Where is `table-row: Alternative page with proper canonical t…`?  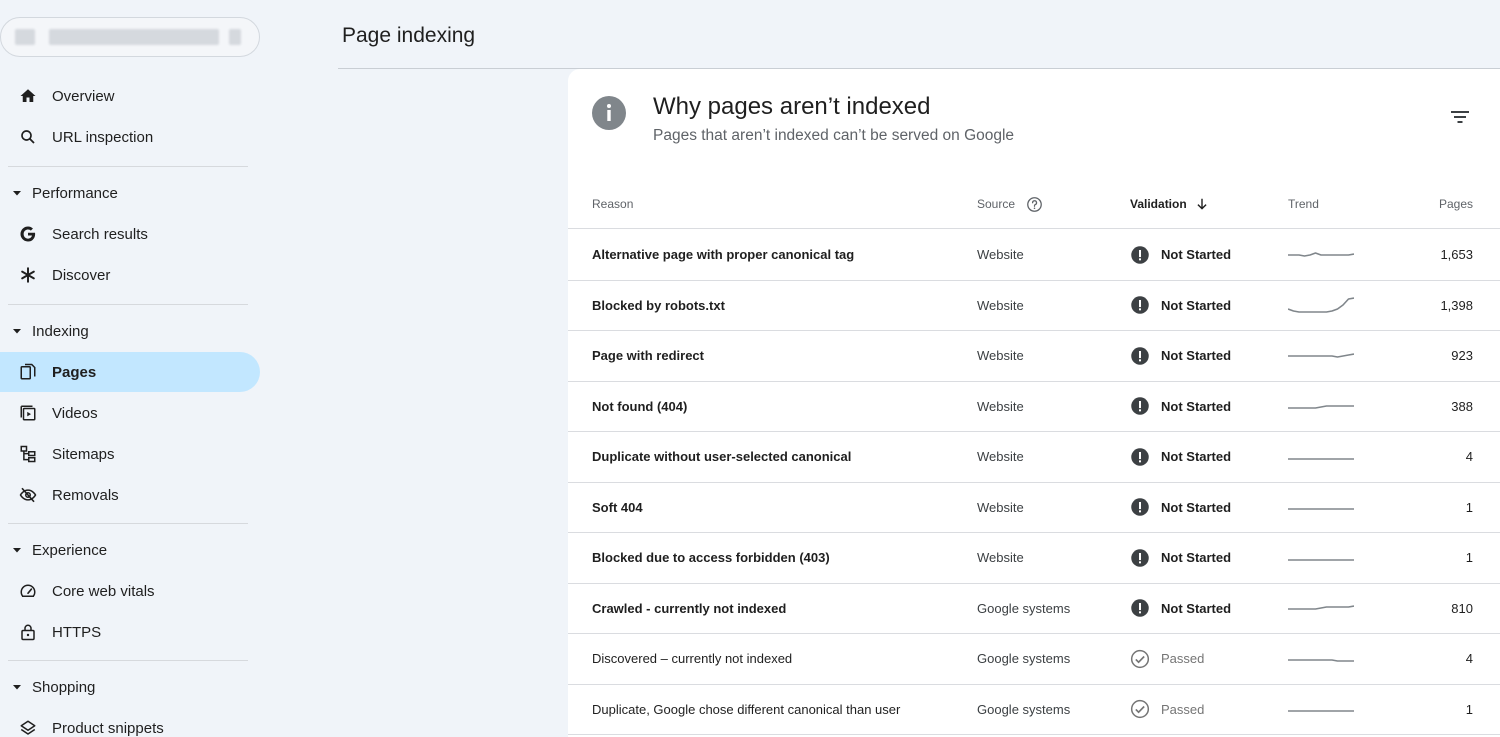
table-row: Alternative page with proper canonical t… is located at coordinates (1034, 255).